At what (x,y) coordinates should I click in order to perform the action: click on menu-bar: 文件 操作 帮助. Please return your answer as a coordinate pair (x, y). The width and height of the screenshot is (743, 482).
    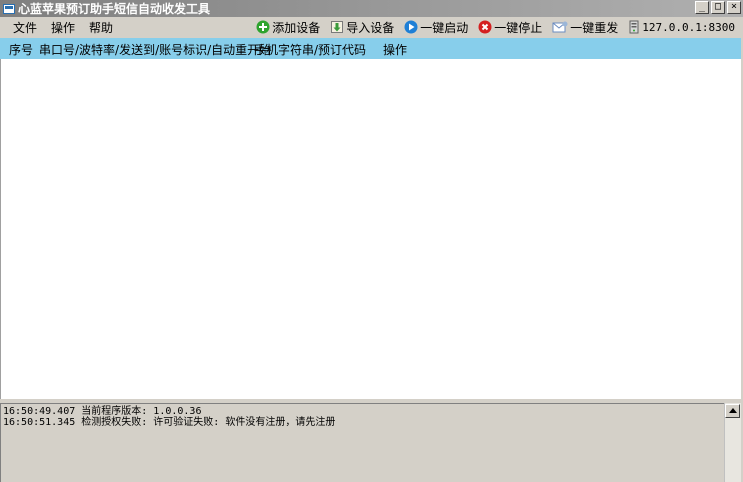
    Looking at the image, I should click on (63, 27).